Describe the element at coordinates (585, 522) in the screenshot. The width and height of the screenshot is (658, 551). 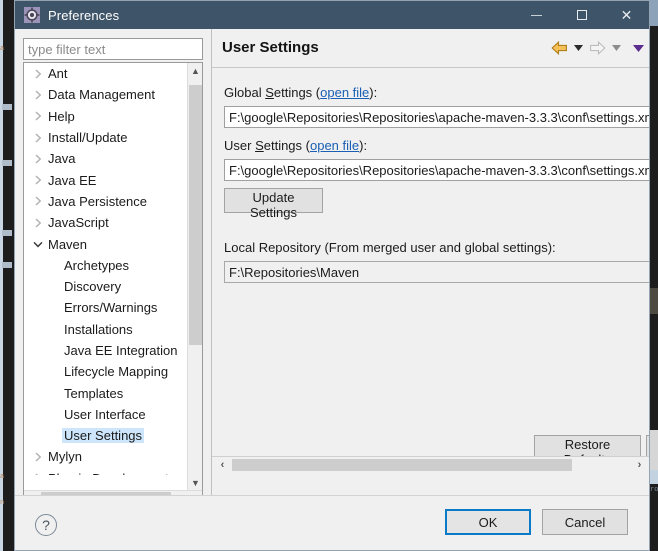
I see `cancel-button: Cancel` at that location.